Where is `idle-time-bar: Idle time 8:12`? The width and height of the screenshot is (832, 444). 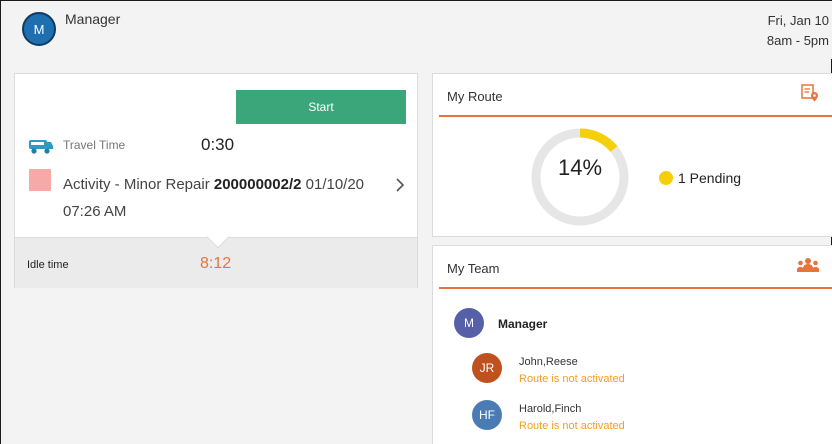
idle-time-bar: Idle time 8:12 is located at coordinates (216, 256).